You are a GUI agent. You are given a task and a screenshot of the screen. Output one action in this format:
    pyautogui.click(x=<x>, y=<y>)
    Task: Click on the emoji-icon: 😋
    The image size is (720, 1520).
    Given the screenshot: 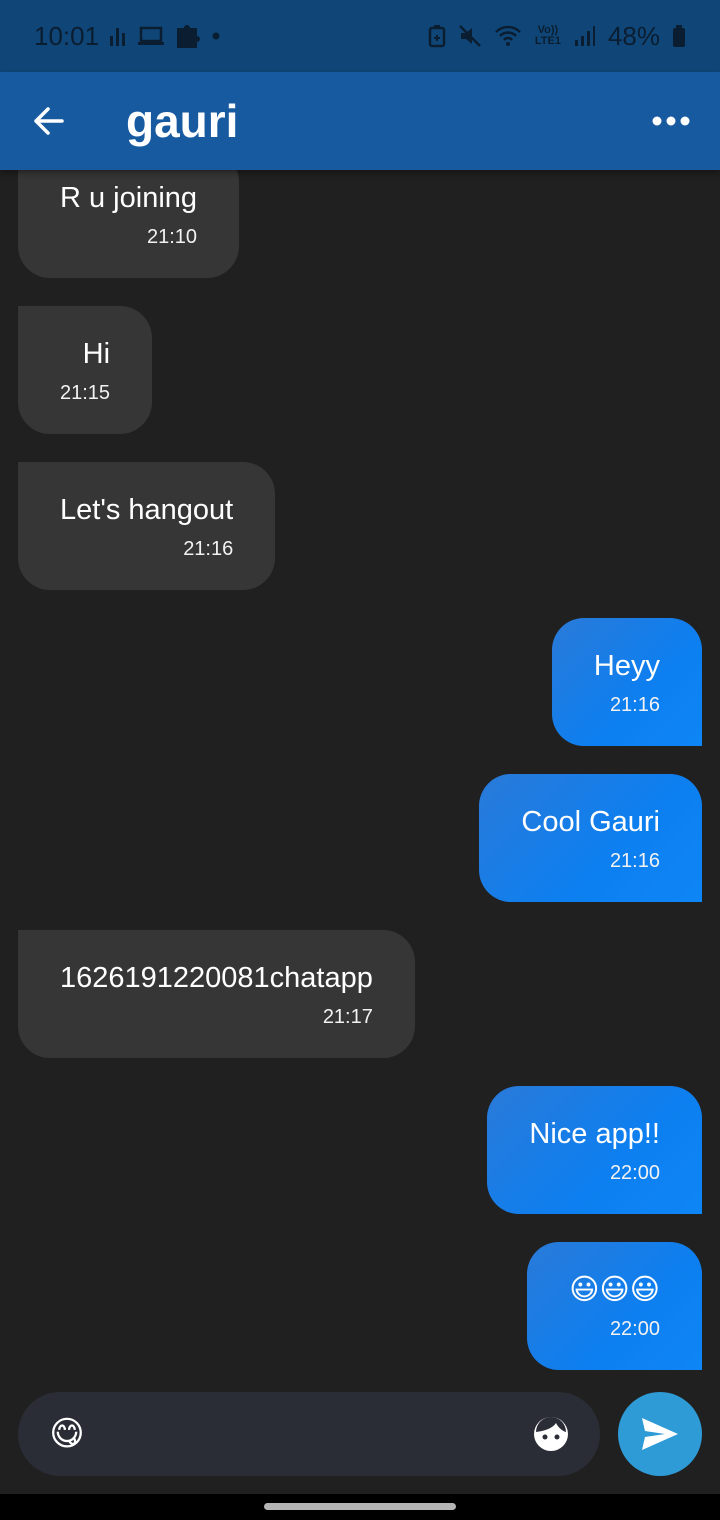 What is the action you would take?
    pyautogui.click(x=67, y=1434)
    